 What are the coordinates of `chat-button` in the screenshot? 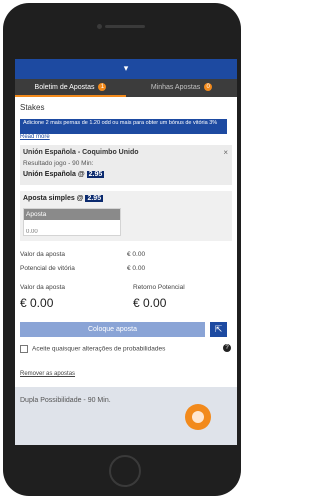 It's located at (198, 417).